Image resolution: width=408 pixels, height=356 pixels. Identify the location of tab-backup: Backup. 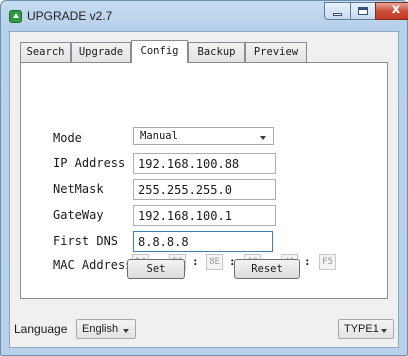
(216, 52).